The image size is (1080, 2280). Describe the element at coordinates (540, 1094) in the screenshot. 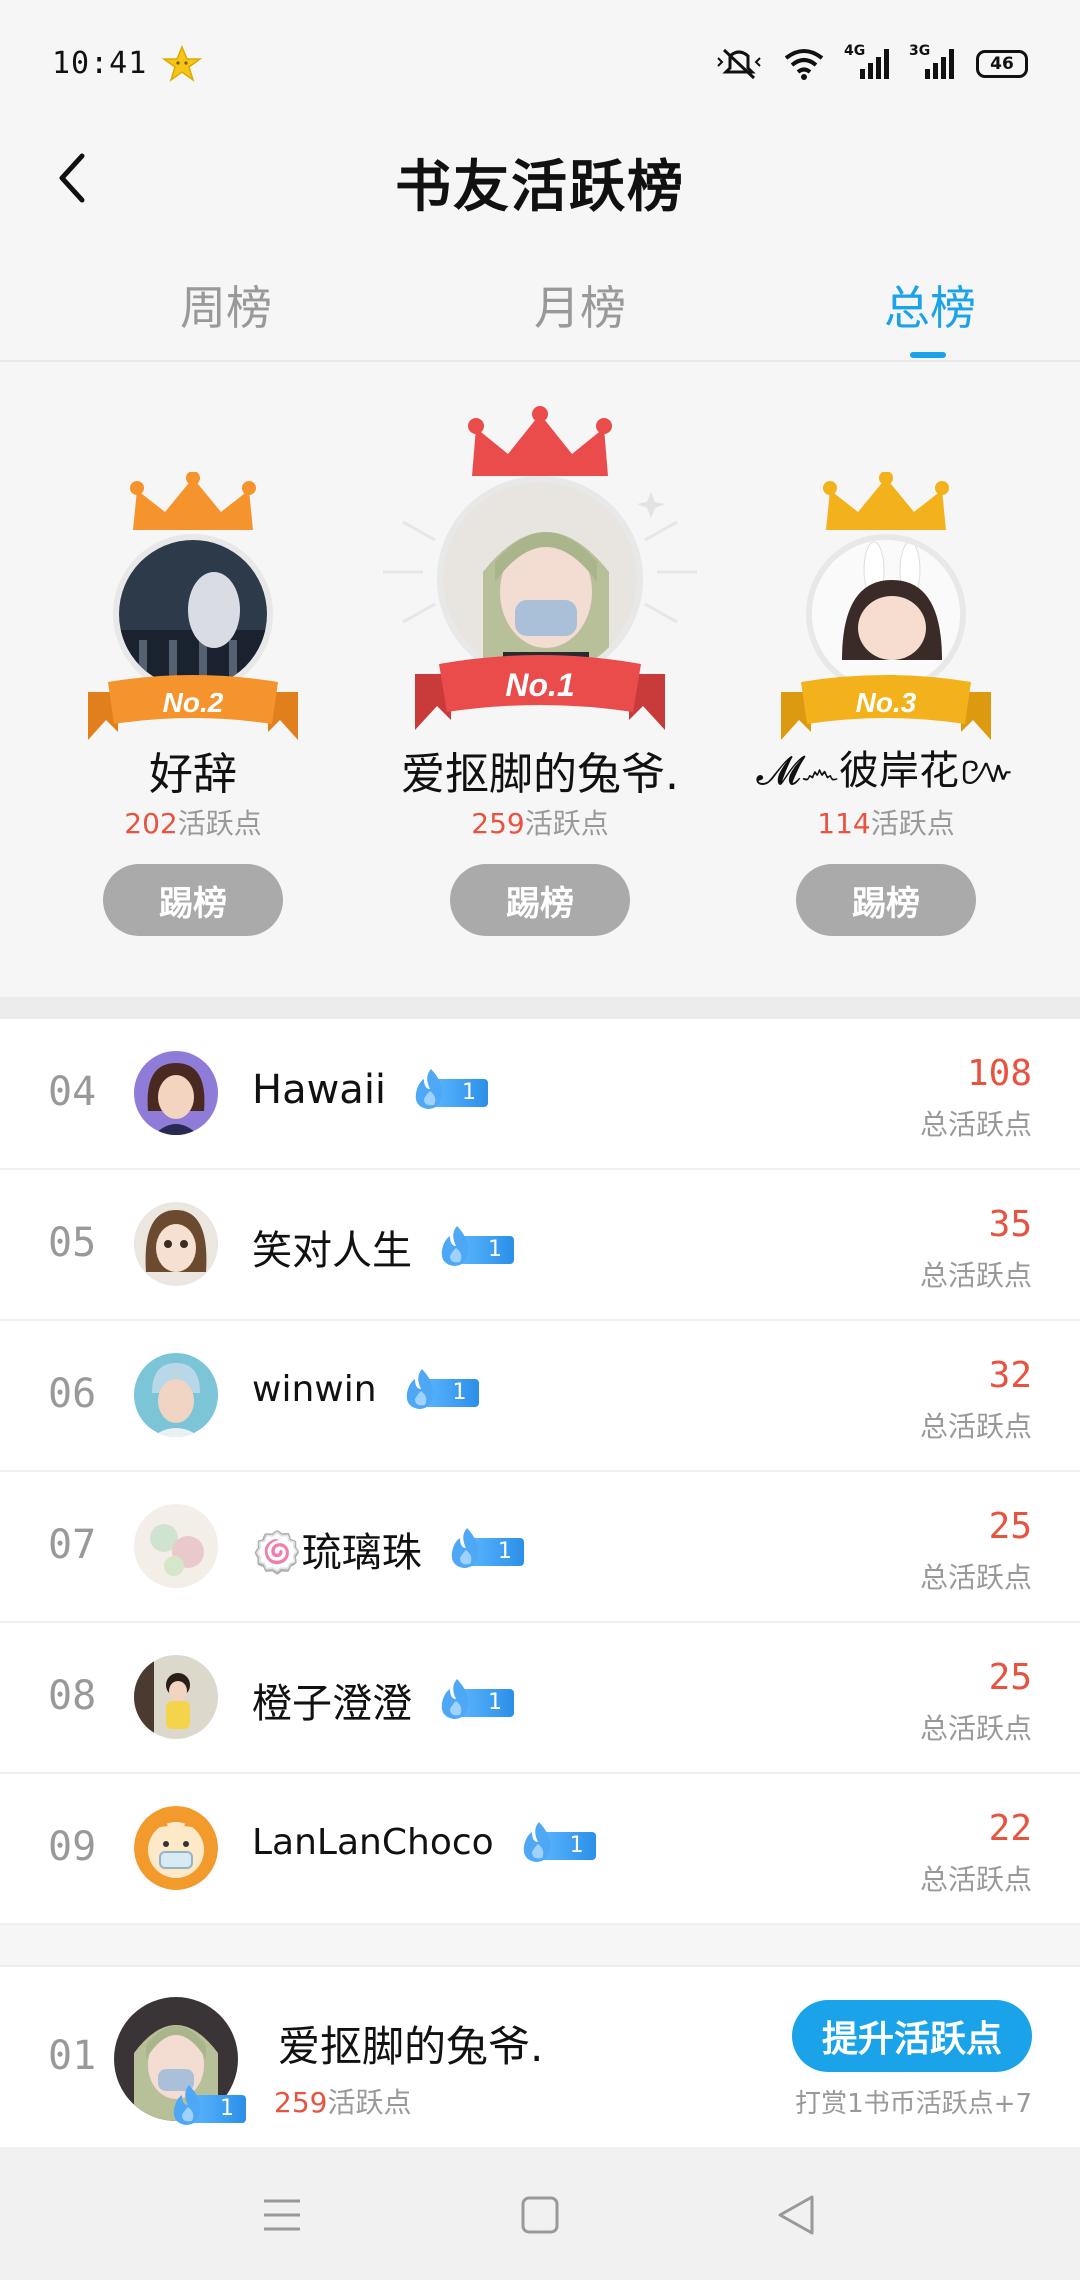

I see `list-item: 04 Hawaii 1 108 总活跃点` at that location.